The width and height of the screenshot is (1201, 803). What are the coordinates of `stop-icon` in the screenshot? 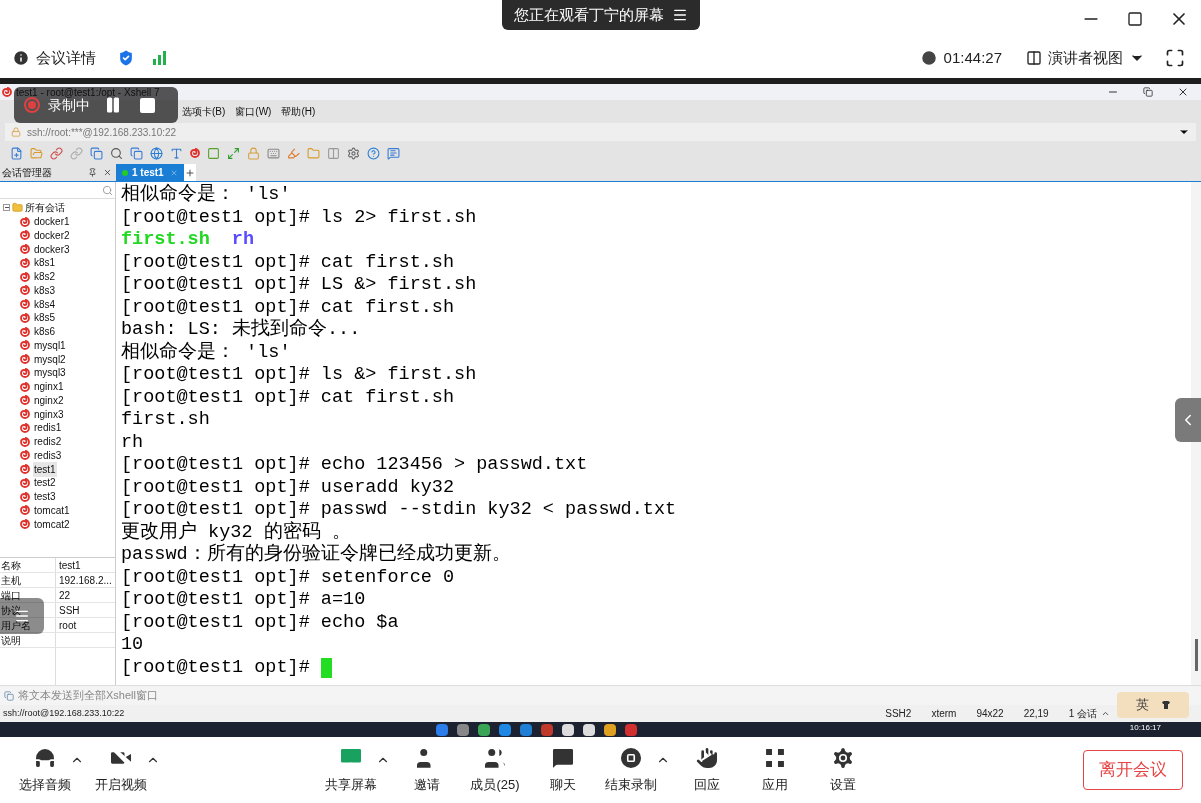 It's located at (631, 758).